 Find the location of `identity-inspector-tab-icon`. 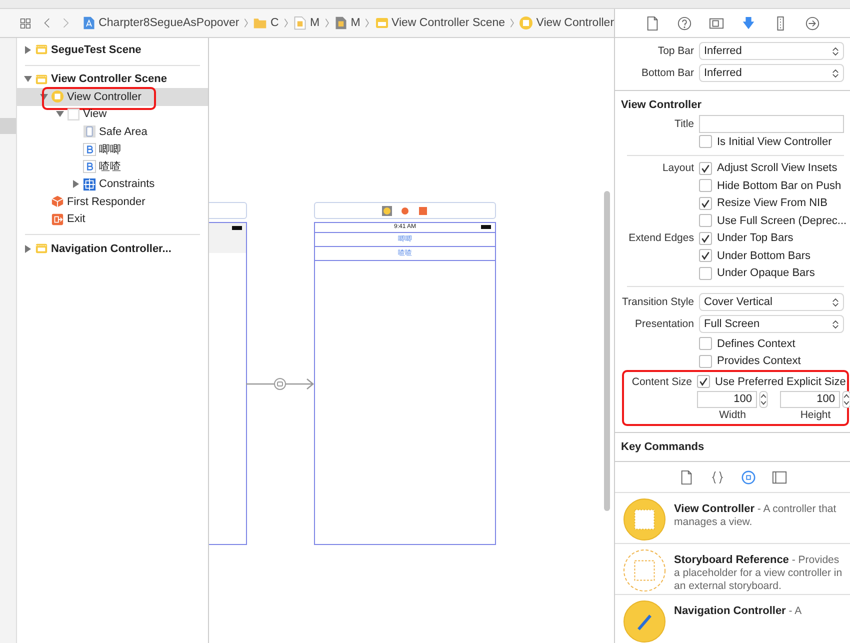

identity-inspector-tab-icon is located at coordinates (716, 23).